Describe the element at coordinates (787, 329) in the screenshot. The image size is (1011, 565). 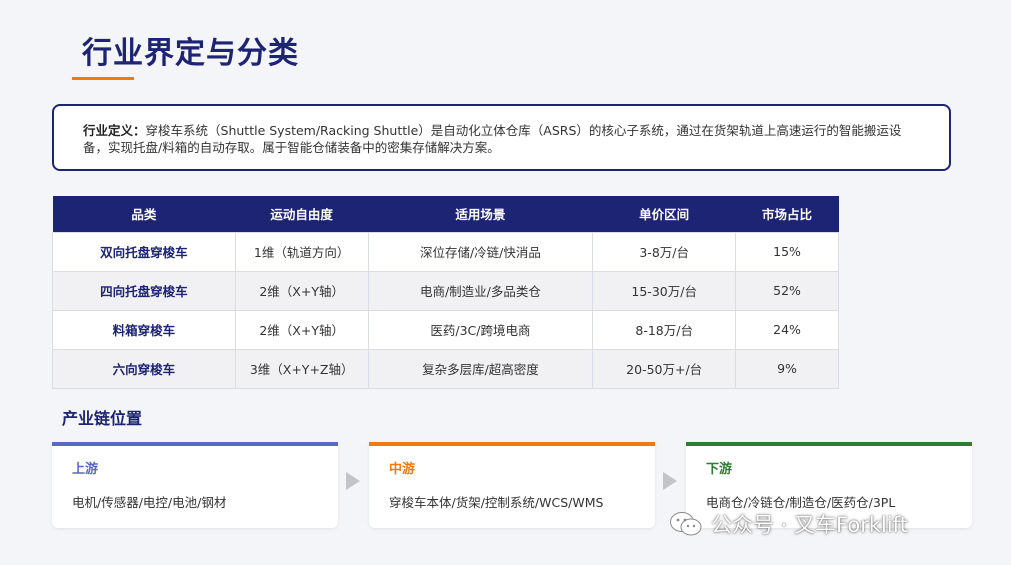
I see `cell-share: 24%` at that location.